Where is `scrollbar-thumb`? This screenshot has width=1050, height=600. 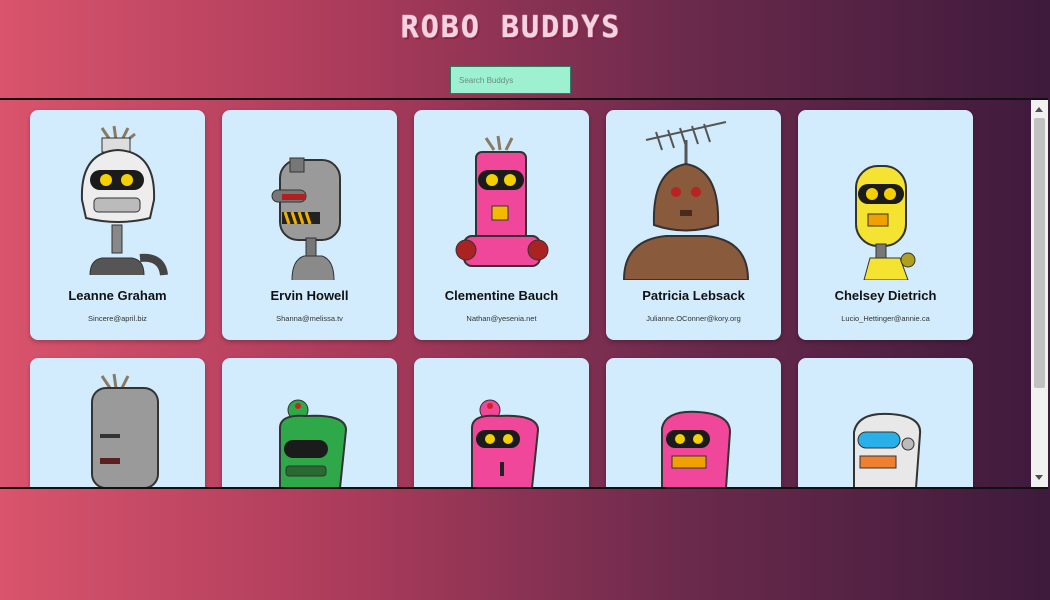 scrollbar-thumb is located at coordinates (1039, 253).